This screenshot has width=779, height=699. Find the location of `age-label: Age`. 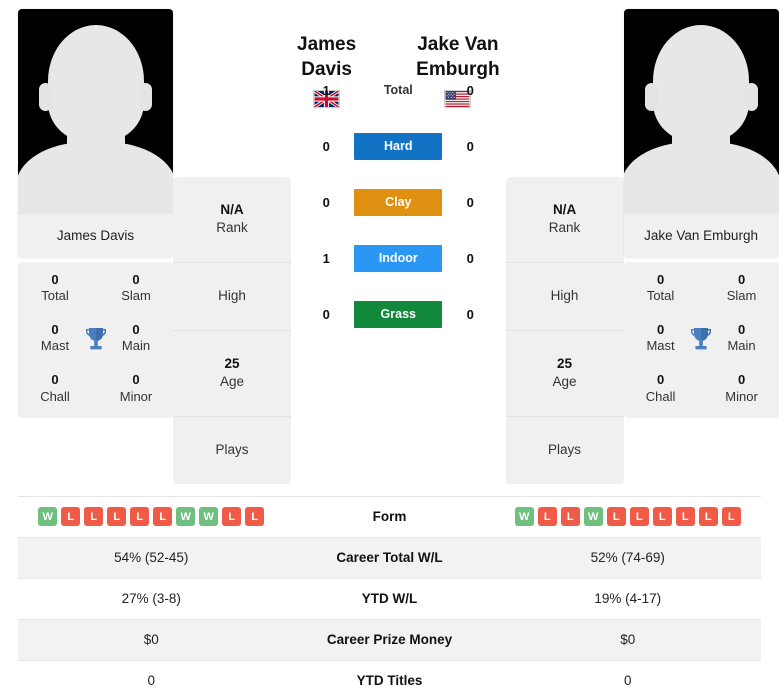

age-label: Age is located at coordinates (564, 381).